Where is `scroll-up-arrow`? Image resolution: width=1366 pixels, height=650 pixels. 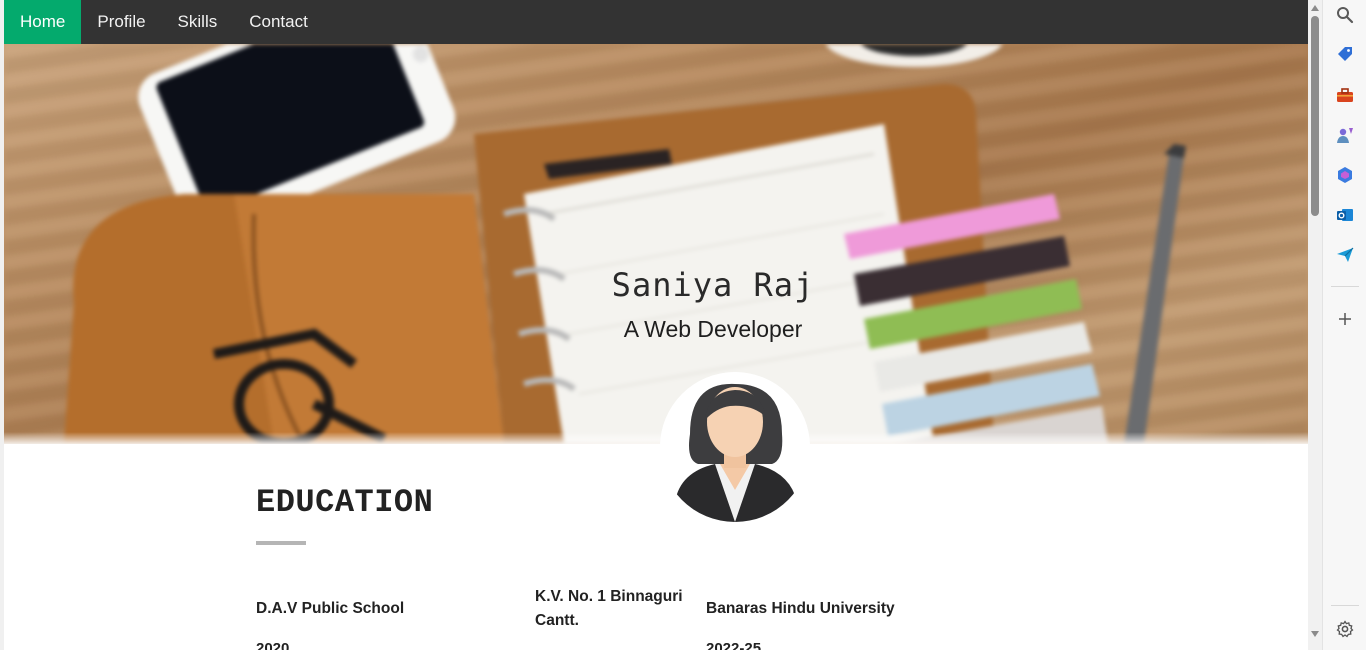 scroll-up-arrow is located at coordinates (1315, 8).